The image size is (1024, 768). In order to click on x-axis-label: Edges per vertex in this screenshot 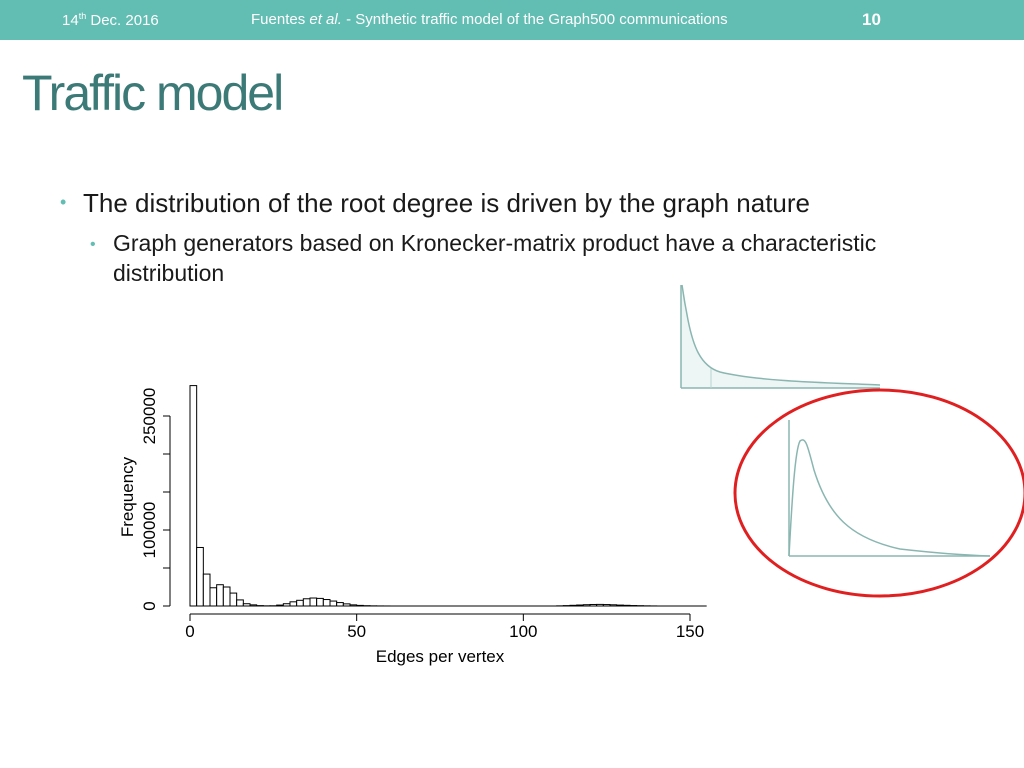, I will do `click(440, 656)`.